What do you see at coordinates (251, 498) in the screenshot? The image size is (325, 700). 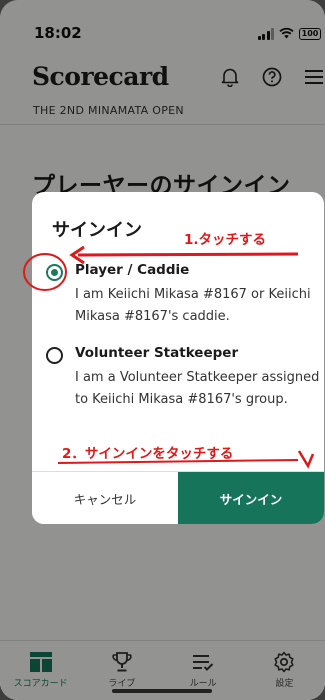 I see `signin-button: サインイン` at bounding box center [251, 498].